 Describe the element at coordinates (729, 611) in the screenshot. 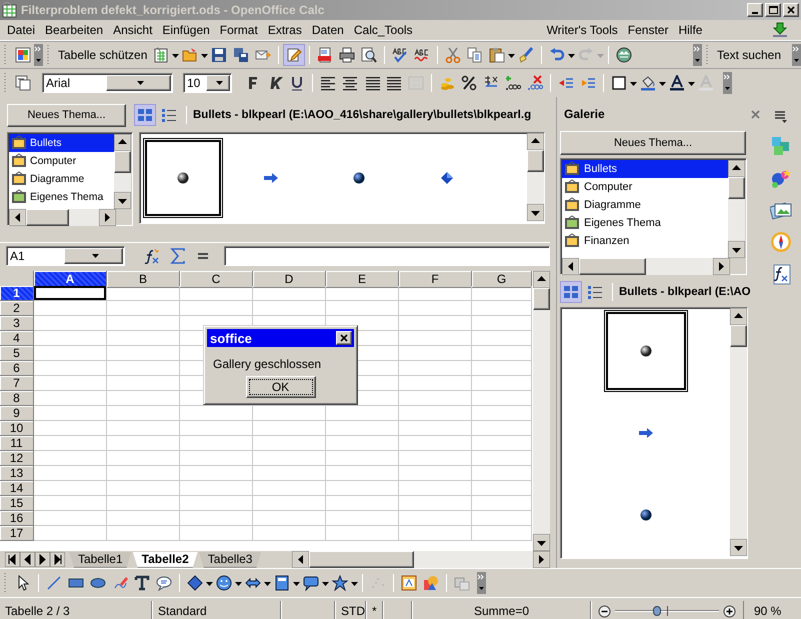

I see `zoom-in-icon` at that location.